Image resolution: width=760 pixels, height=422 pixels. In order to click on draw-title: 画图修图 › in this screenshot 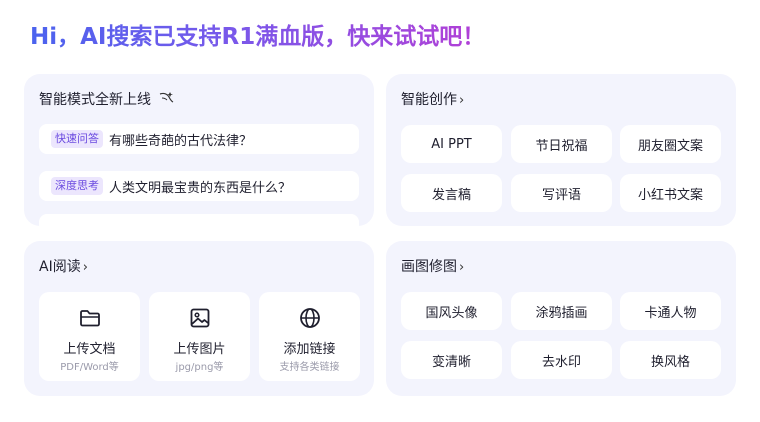, I will do `click(432, 267)`.